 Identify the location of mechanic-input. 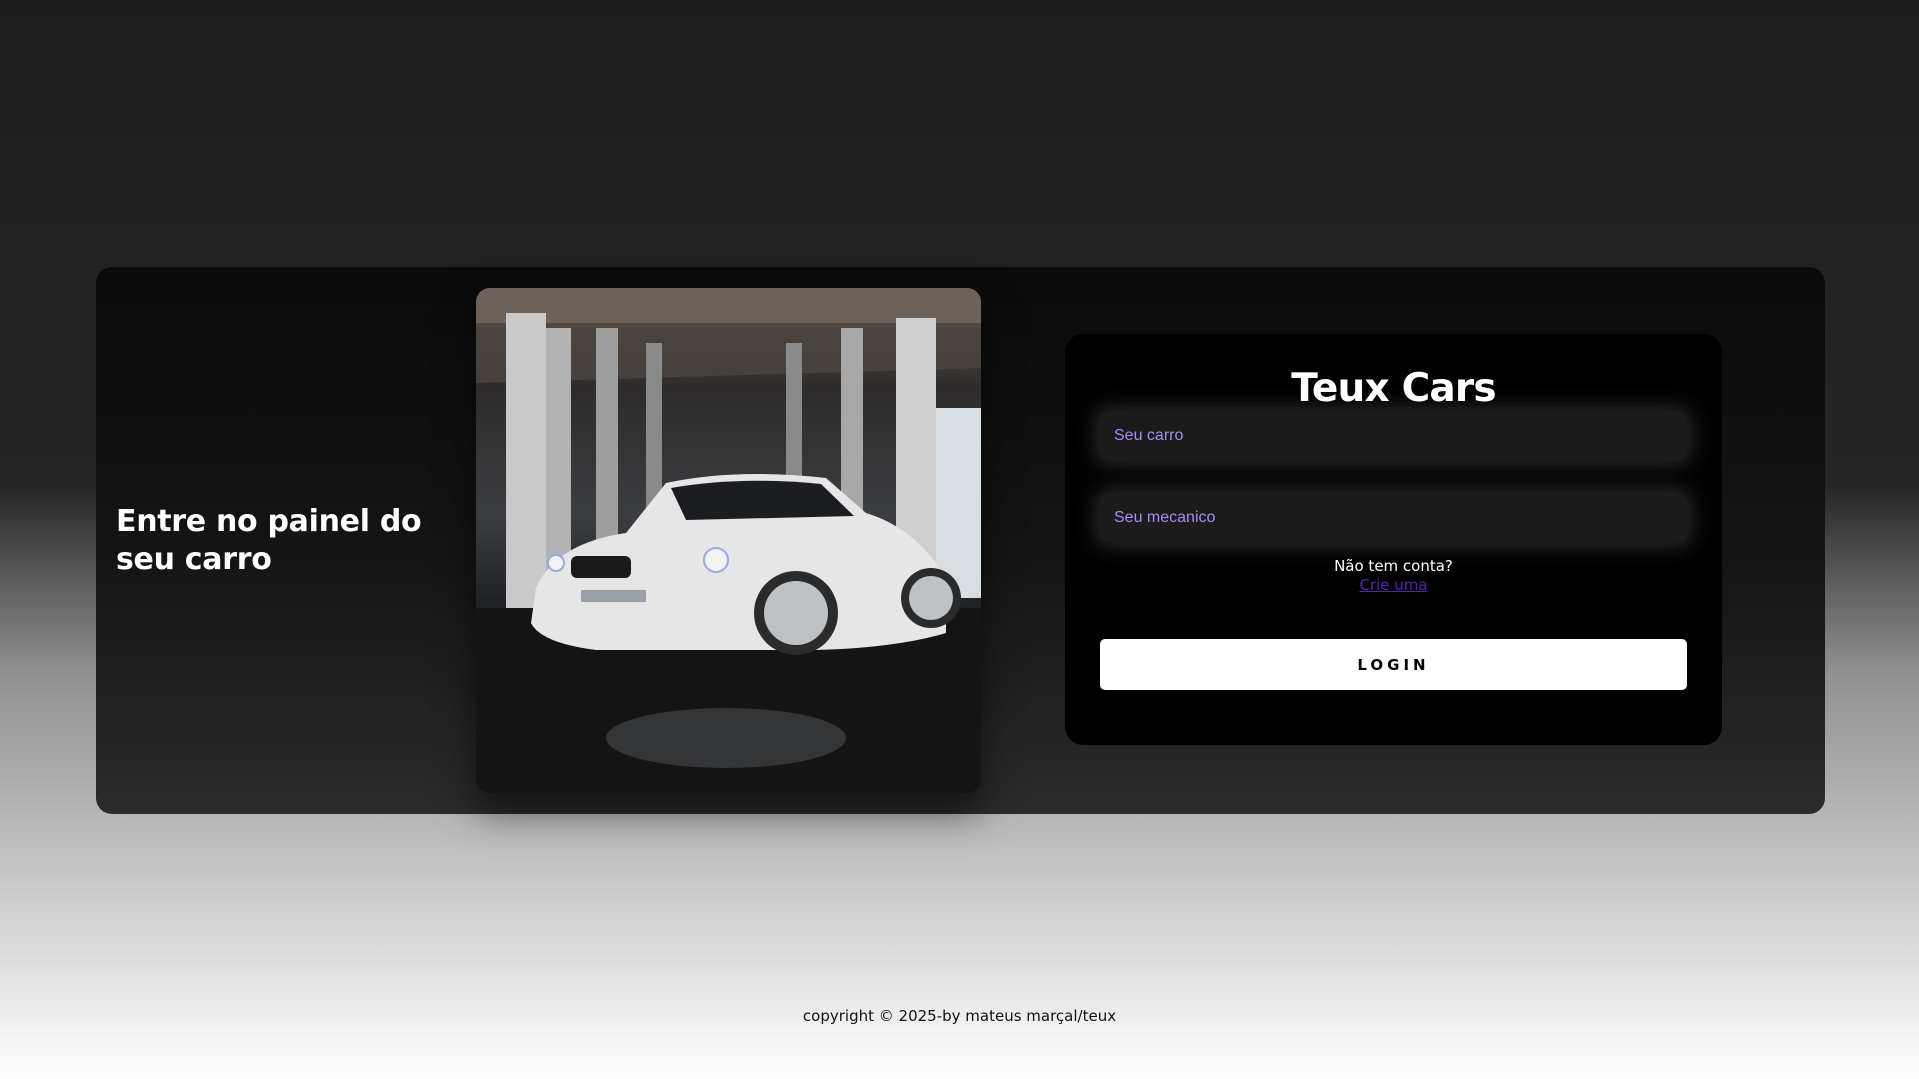
(1393, 518).